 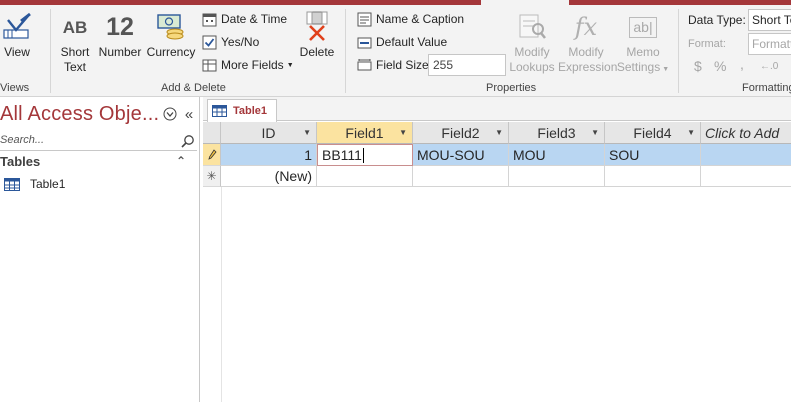 I want to click on cell-new-field1, so click(x=365, y=176).